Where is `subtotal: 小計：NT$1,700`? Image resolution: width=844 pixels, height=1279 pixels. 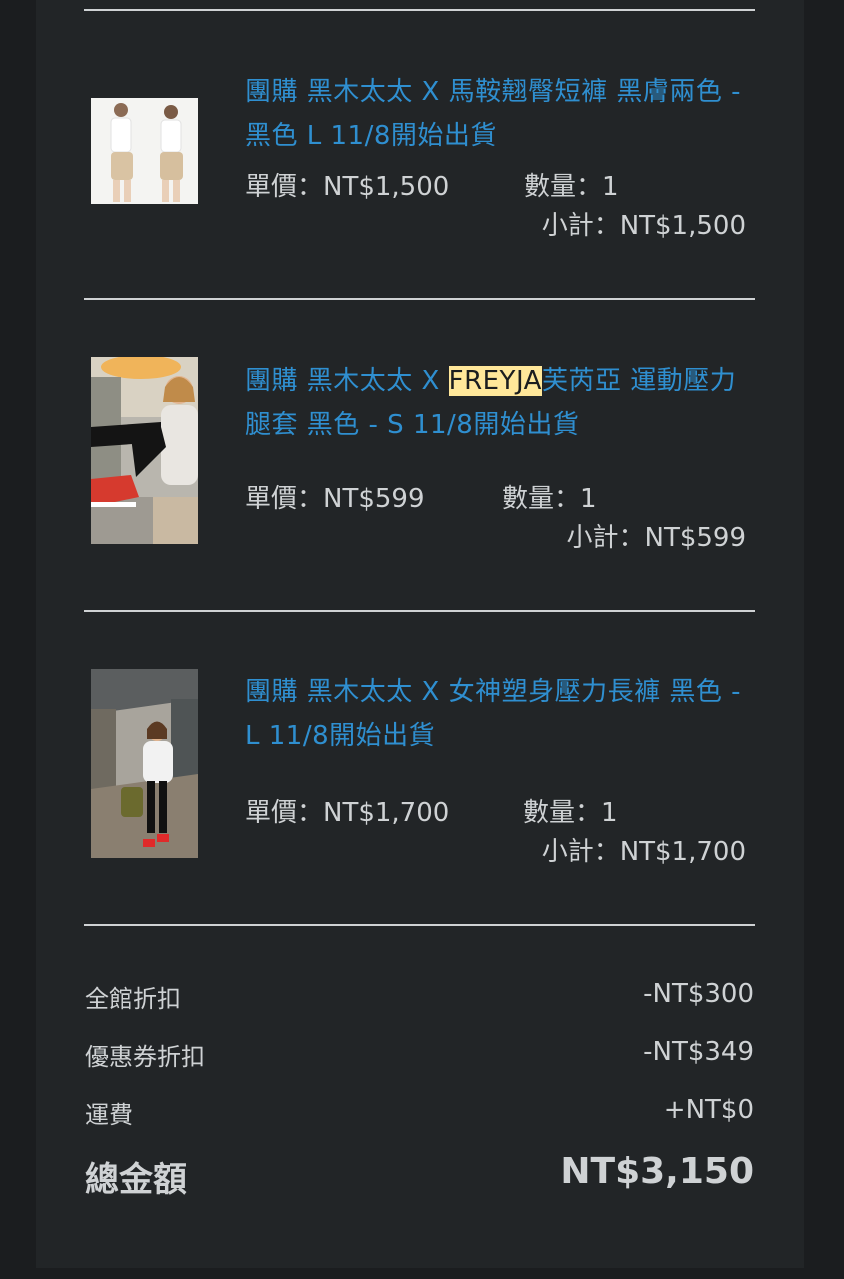 subtotal: 小計：NT$1,700 is located at coordinates (643, 852).